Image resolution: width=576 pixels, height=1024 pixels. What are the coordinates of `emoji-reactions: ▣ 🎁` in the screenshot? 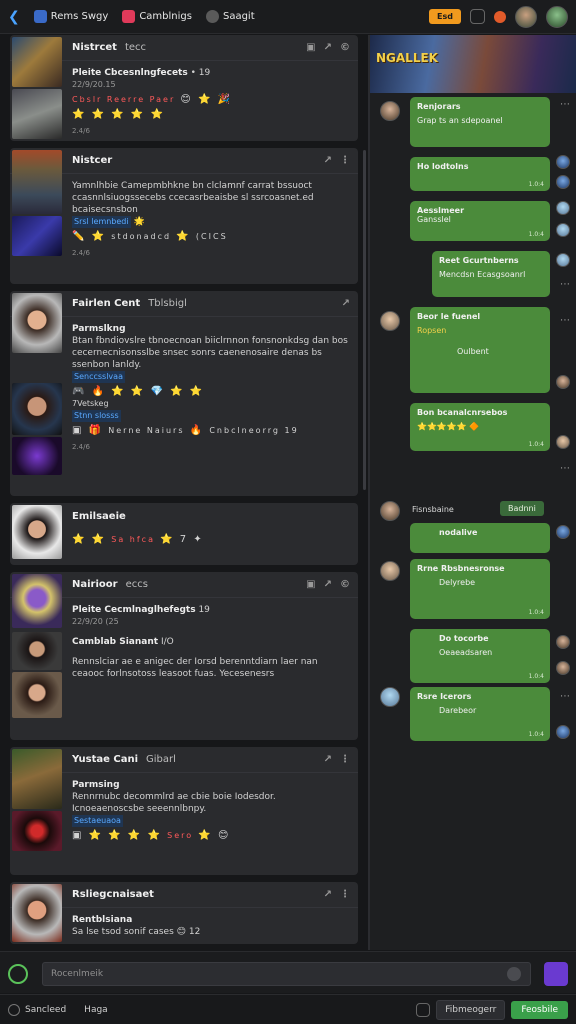 It's located at (87, 430).